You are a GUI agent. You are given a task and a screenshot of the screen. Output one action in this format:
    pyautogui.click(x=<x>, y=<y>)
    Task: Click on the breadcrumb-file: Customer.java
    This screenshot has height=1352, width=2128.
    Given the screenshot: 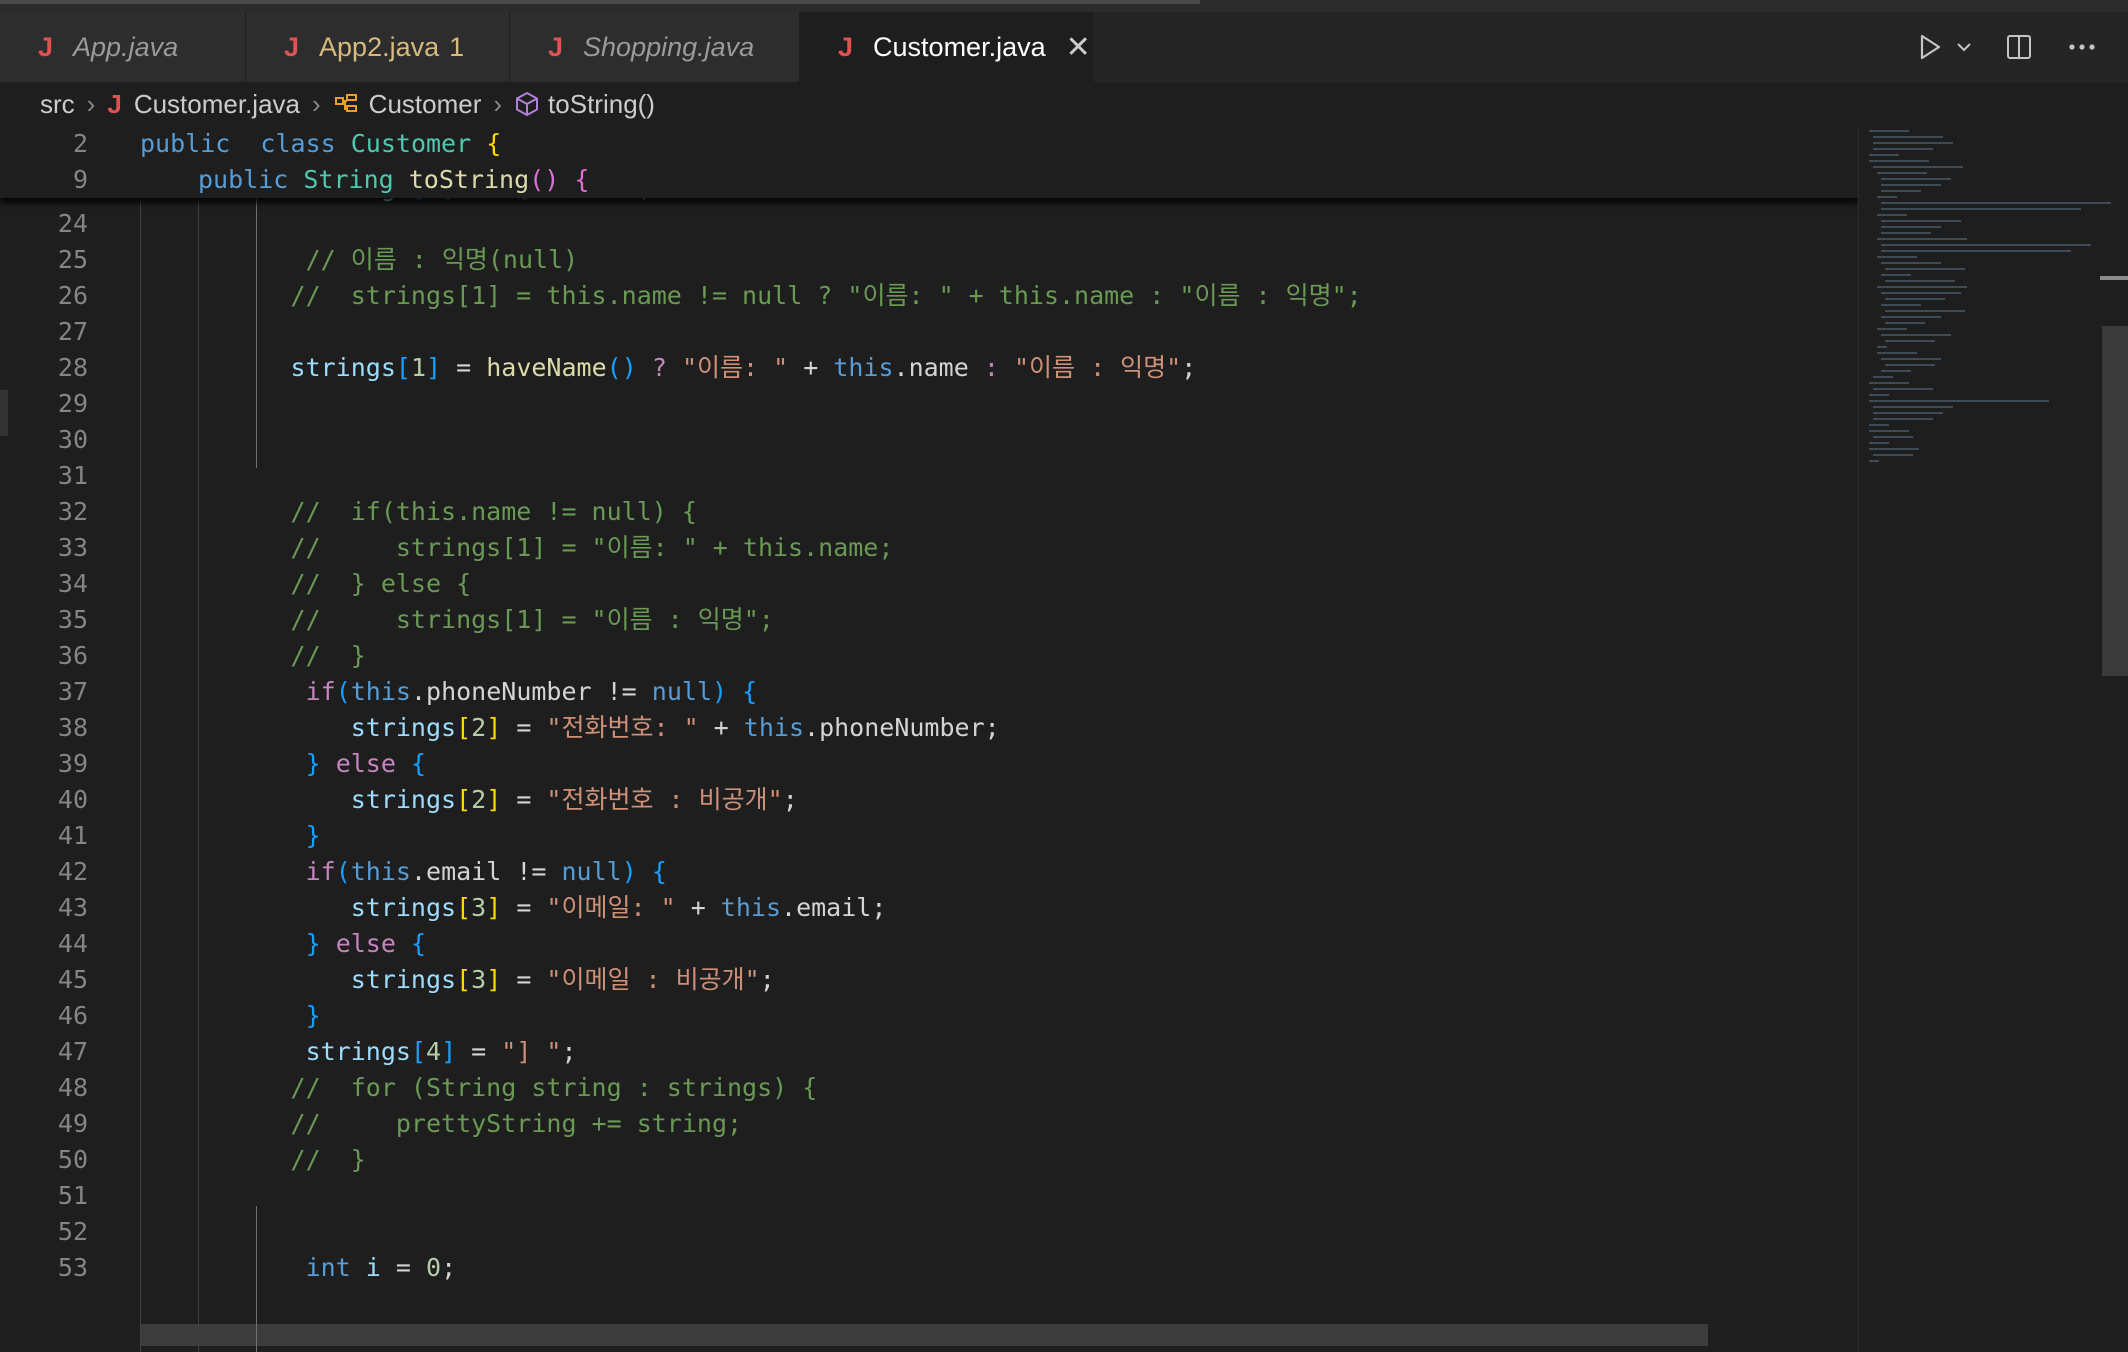 What is the action you would take?
    pyautogui.click(x=217, y=104)
    